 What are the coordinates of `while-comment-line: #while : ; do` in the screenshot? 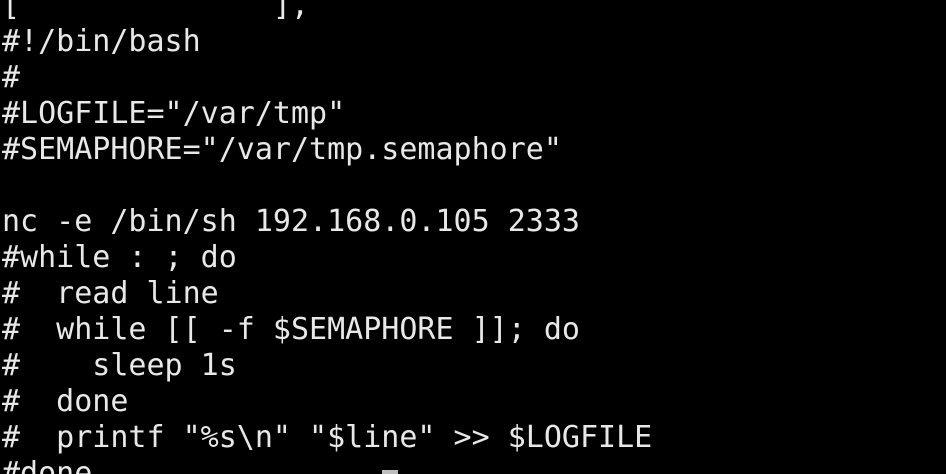 It's located at (119, 257).